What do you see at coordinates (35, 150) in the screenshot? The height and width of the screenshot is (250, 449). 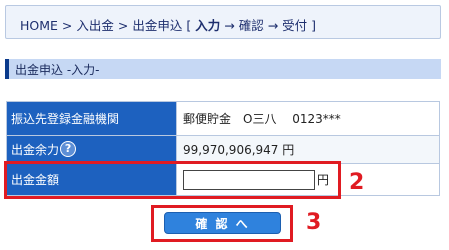 I see `available-label: 出金余力` at bounding box center [35, 150].